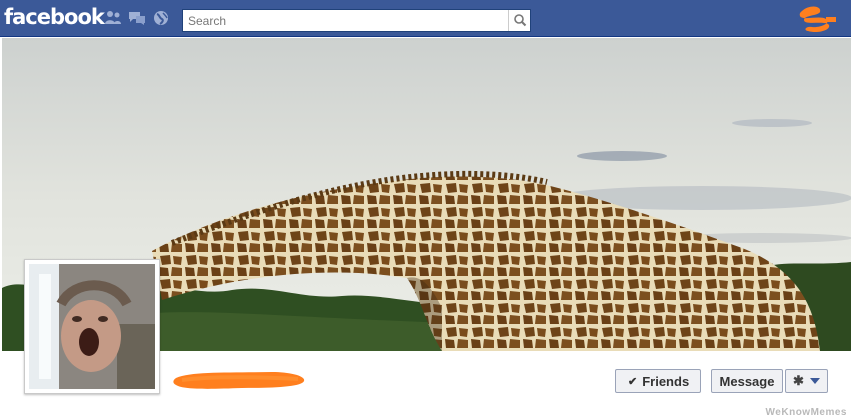  I want to click on friend-requests-icon, so click(113, 18).